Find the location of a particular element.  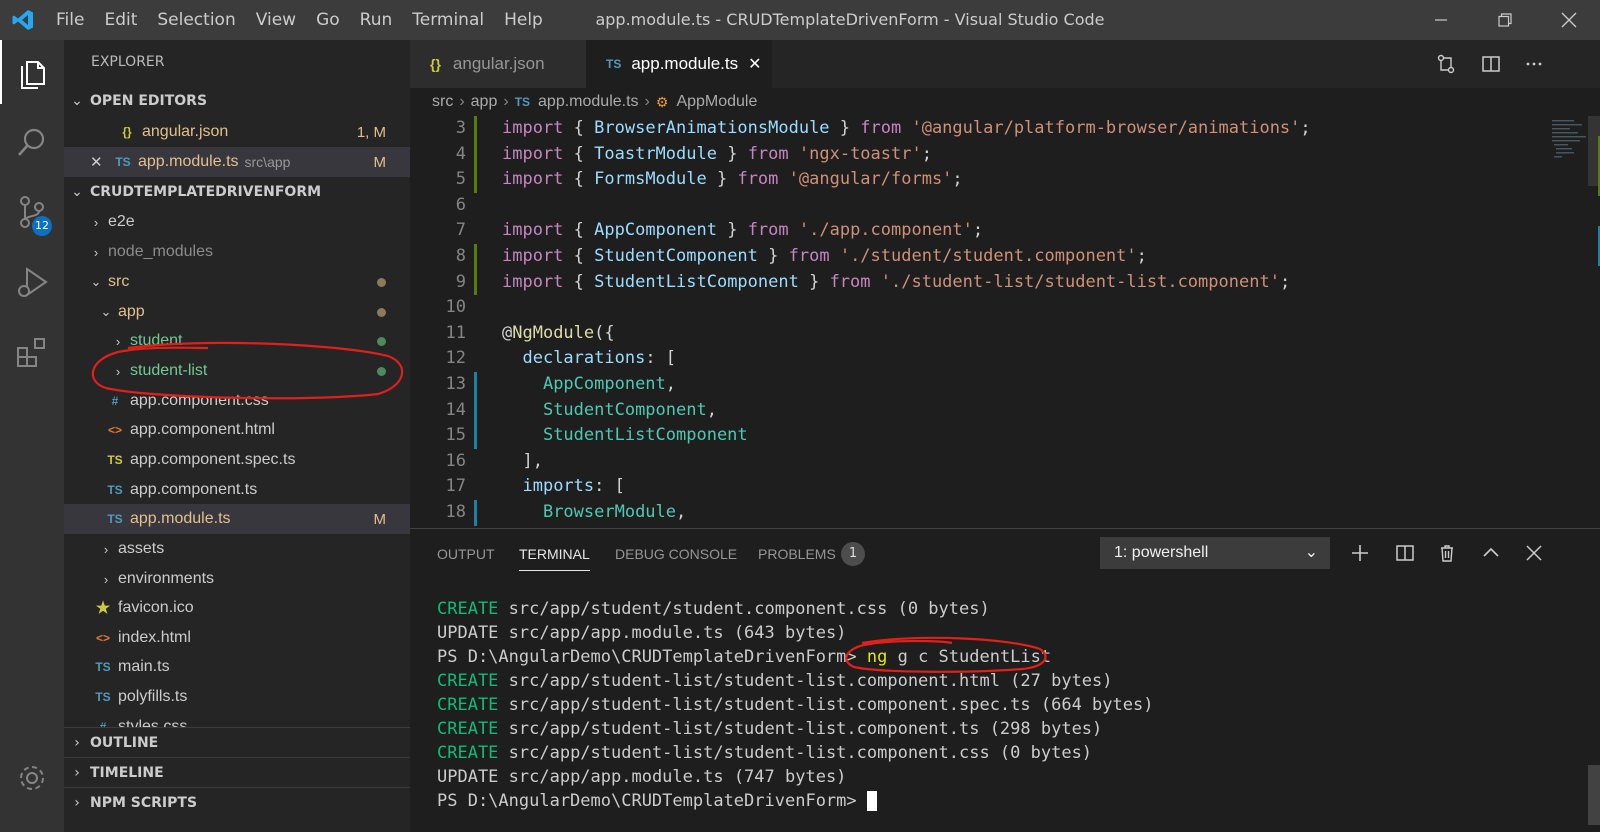

code-line: 18 BrowserModule, is located at coordinates (980, 513).